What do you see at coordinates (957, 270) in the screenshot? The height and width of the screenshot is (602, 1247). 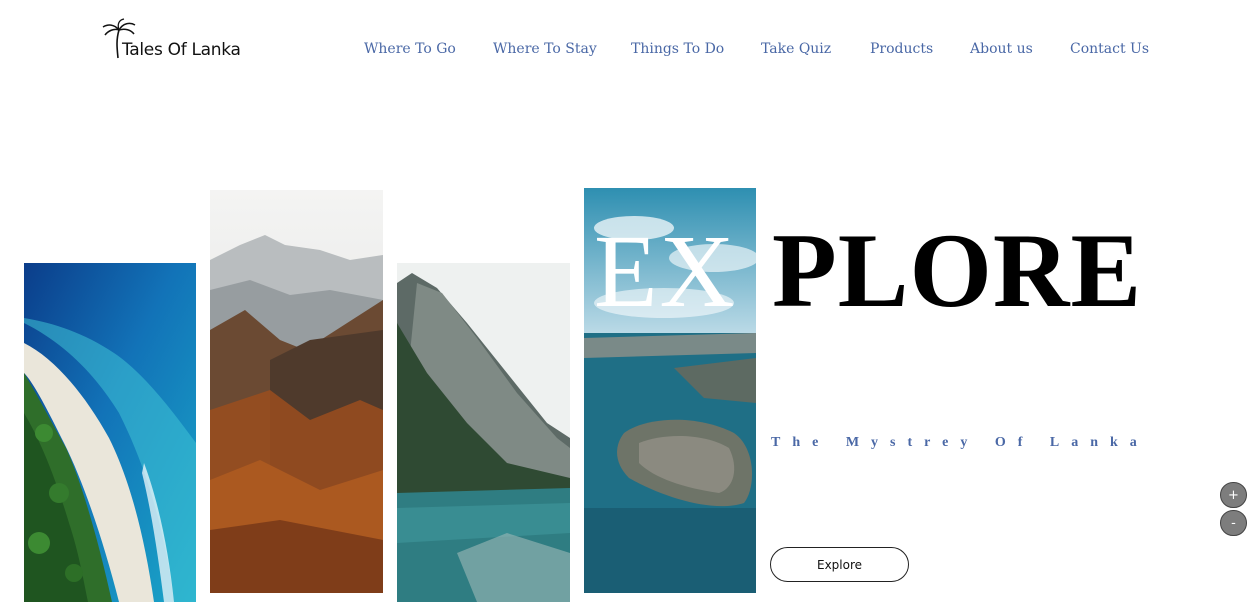 I see `hero-title-part2: PLORE` at bounding box center [957, 270].